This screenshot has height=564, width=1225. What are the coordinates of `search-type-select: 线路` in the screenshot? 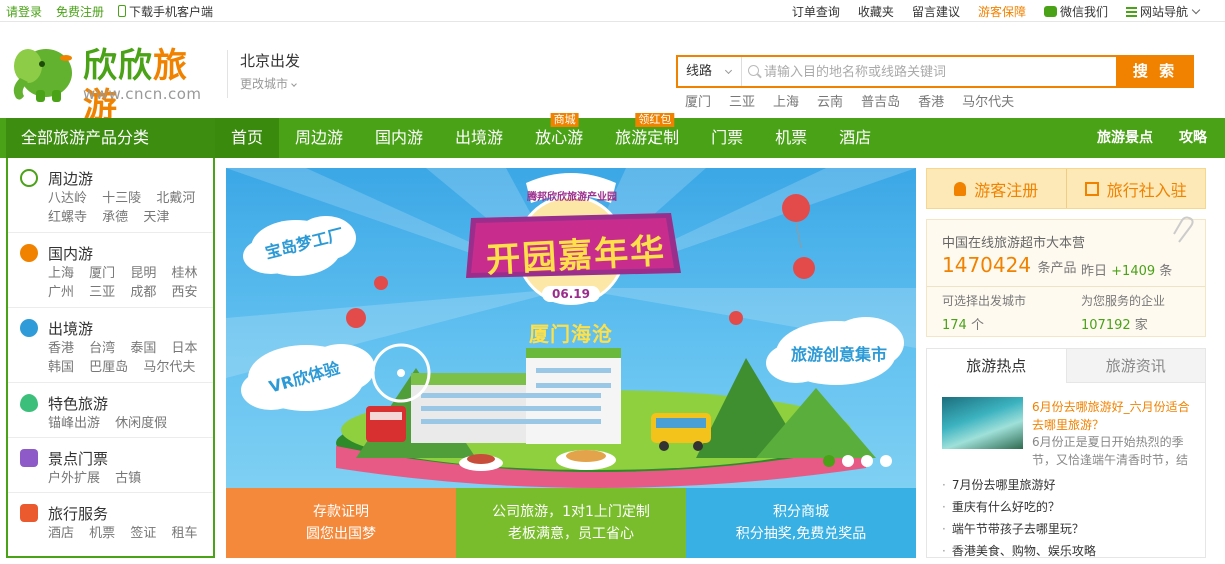 It's located at (710, 71).